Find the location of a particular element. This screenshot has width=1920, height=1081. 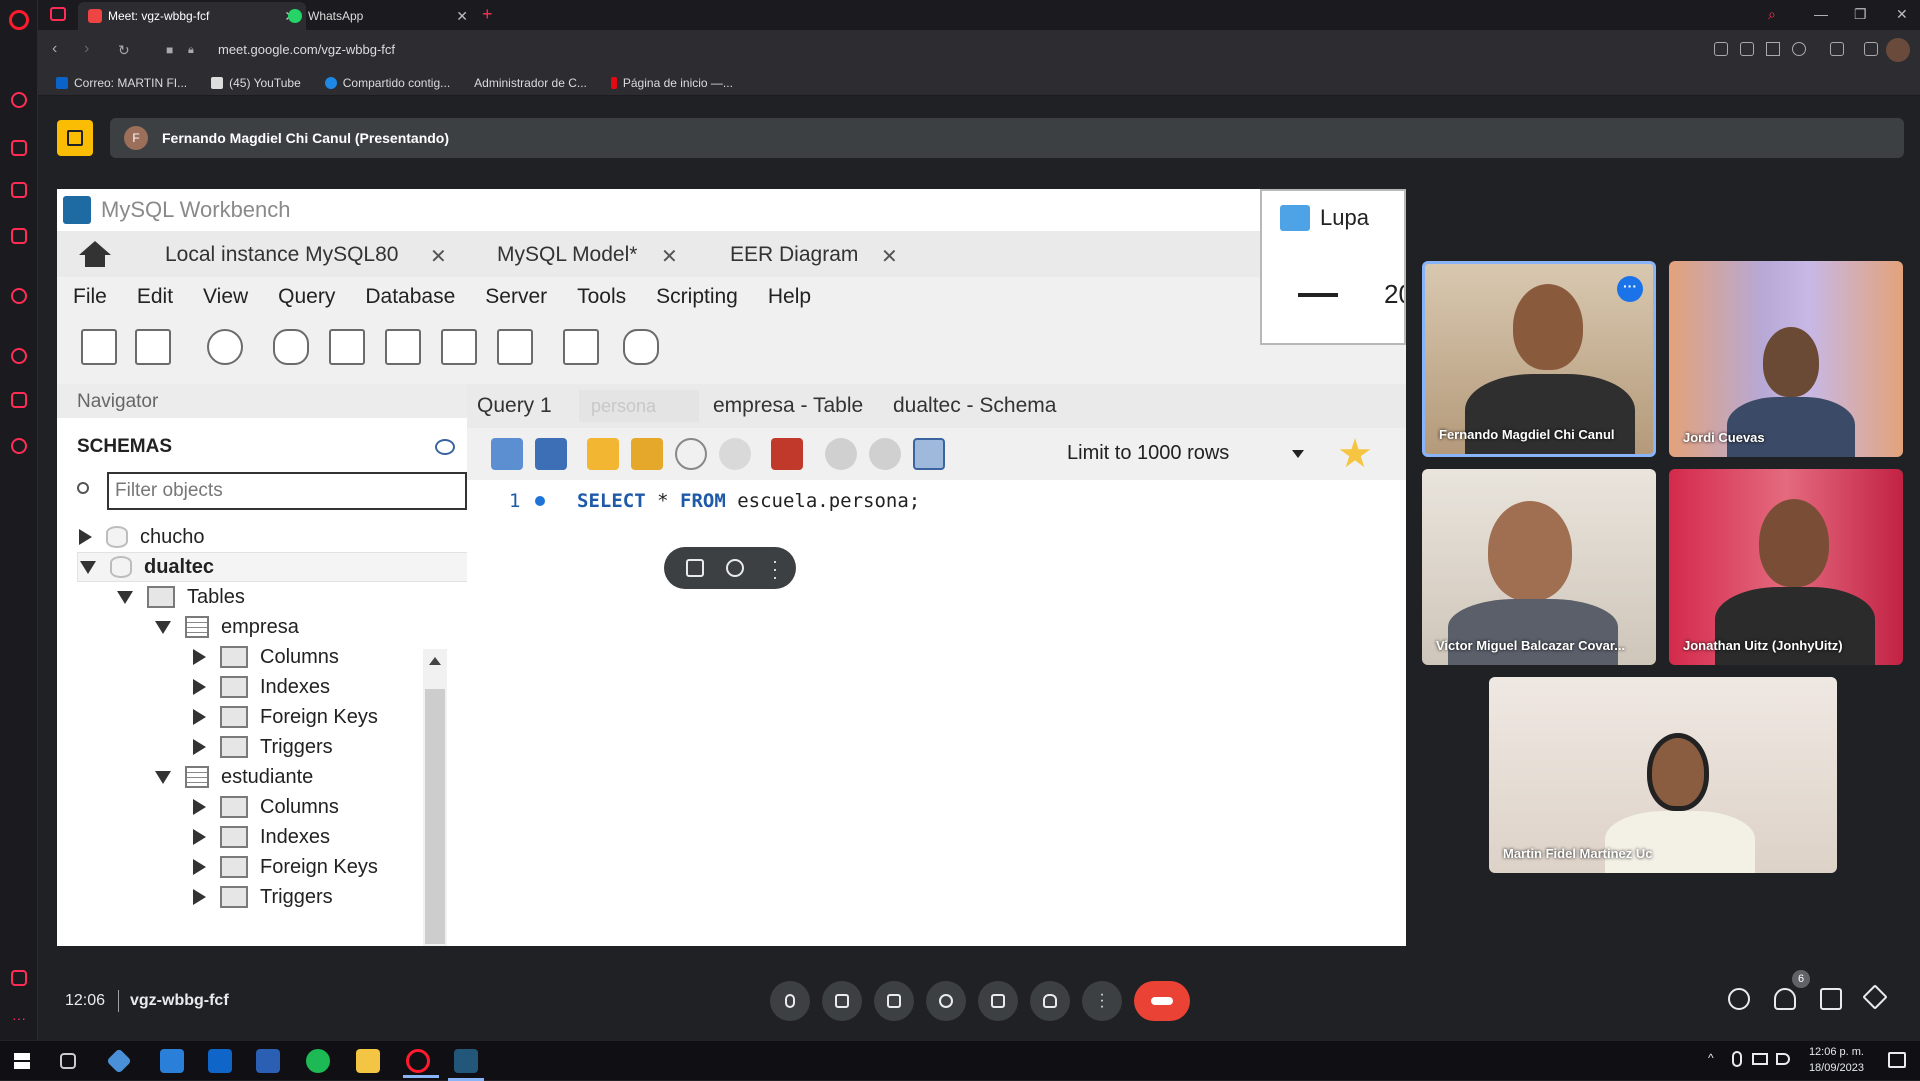

autocommit-icon is located at coordinates (929, 454).